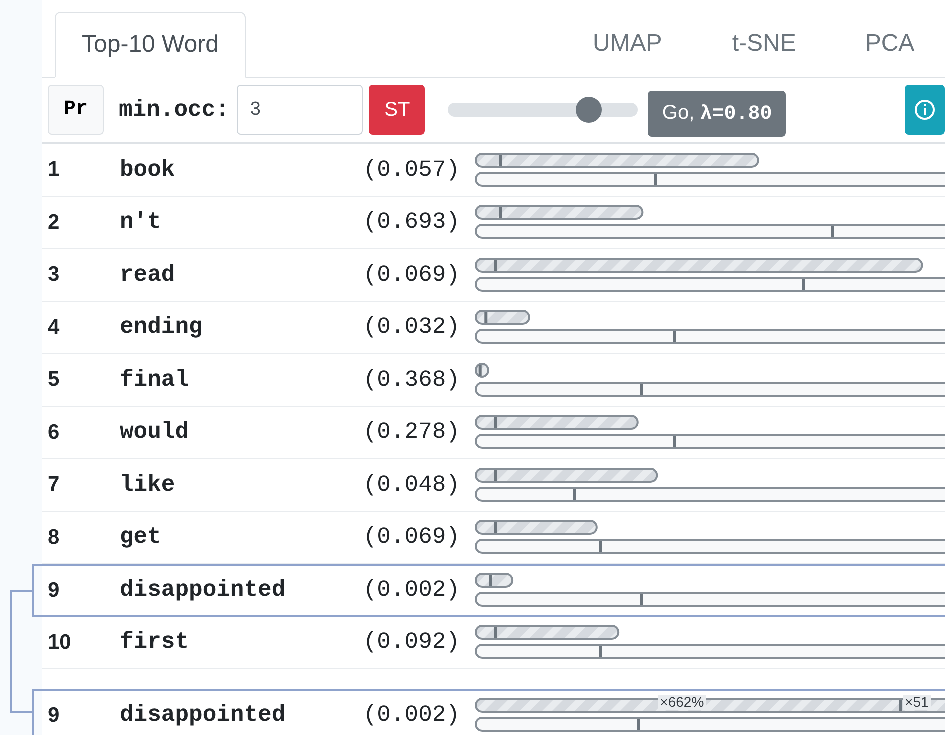 The height and width of the screenshot is (735, 945). Describe the element at coordinates (54, 223) in the screenshot. I see `rank-number: 2` at that location.